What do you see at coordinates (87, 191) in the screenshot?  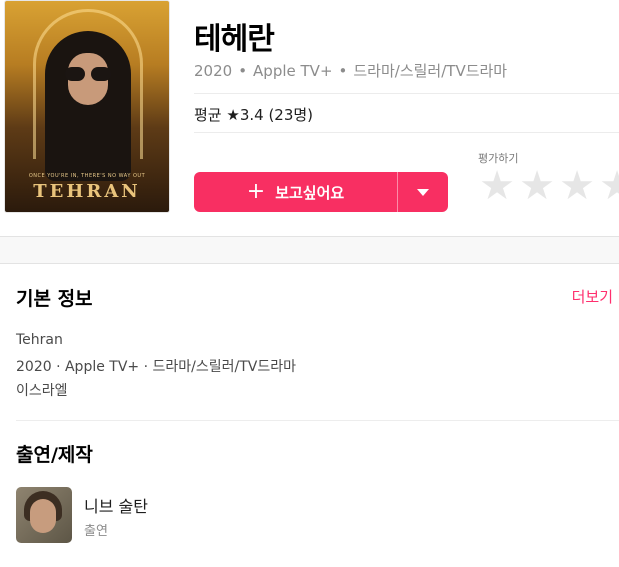 I see `poster-title: TEHRAN` at bounding box center [87, 191].